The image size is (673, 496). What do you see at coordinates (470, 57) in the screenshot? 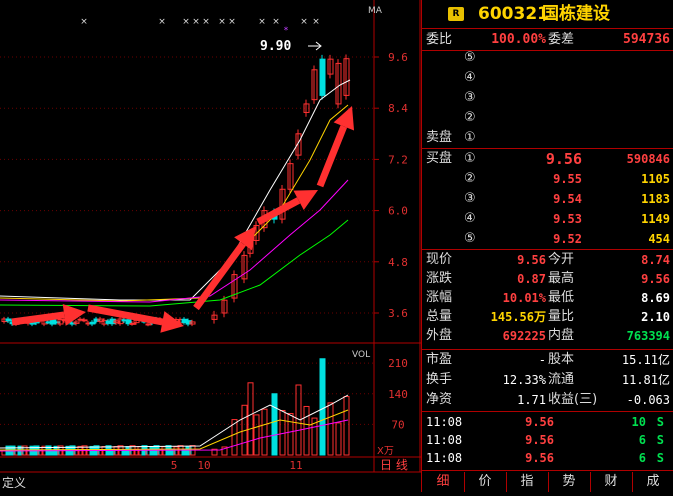
I see `level-index: ⑤` at bounding box center [470, 57].